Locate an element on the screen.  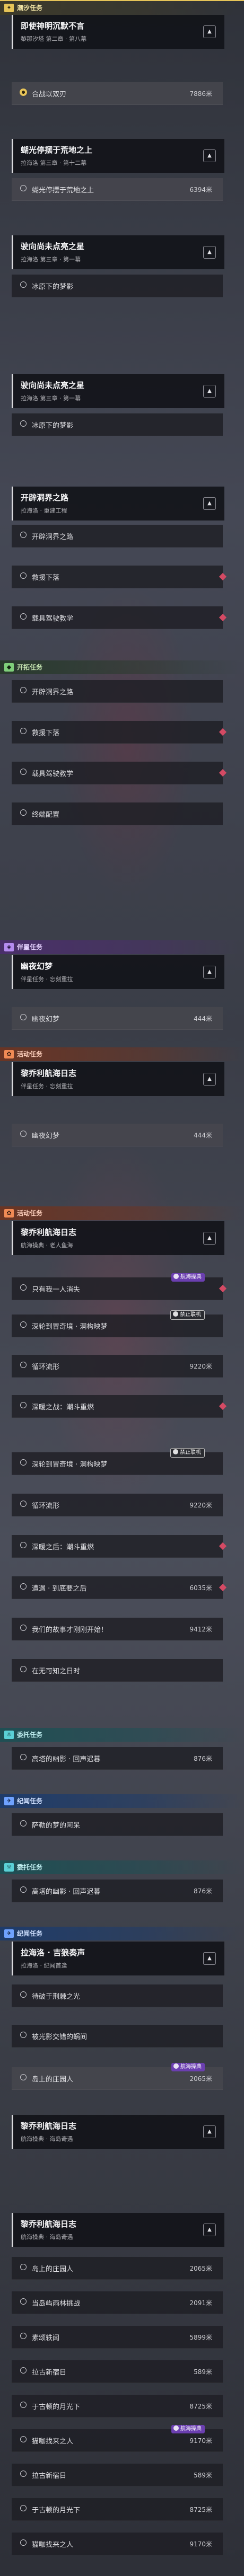
section-label: 纪闻任务 is located at coordinates (30, 1801).